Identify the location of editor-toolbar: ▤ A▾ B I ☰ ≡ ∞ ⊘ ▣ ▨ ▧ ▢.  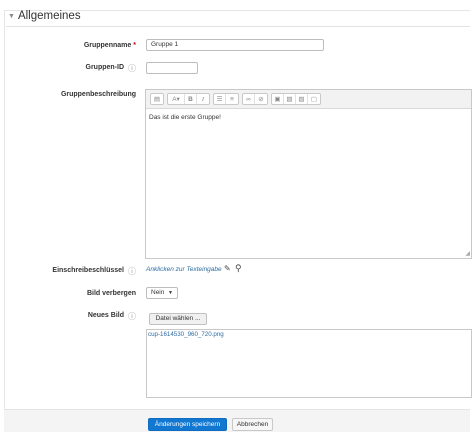
(308, 99).